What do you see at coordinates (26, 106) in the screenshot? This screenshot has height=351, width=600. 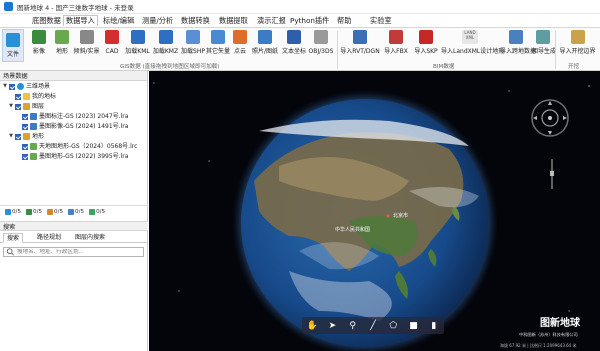 I see `tree-node-layers: ▼ 图层` at bounding box center [26, 106].